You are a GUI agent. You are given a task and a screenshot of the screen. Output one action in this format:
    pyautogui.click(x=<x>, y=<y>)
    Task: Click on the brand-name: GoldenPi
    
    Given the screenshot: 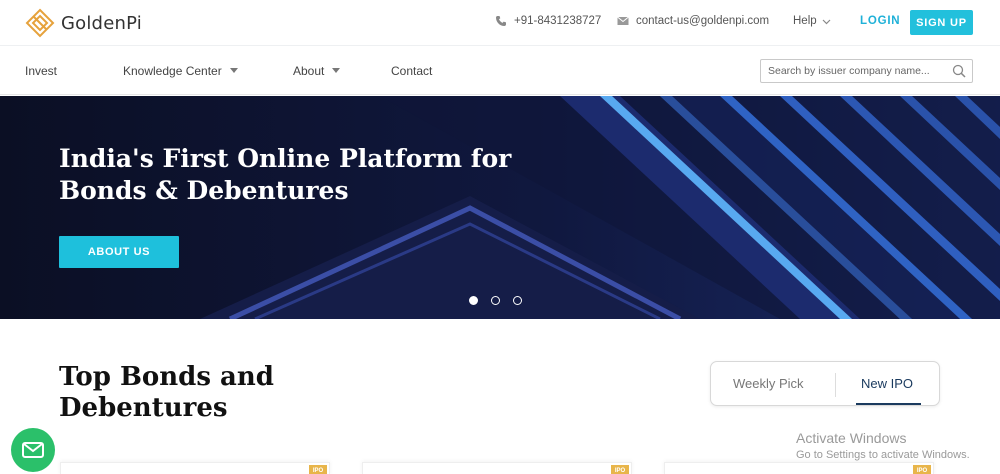 What is the action you would take?
    pyautogui.click(x=101, y=23)
    